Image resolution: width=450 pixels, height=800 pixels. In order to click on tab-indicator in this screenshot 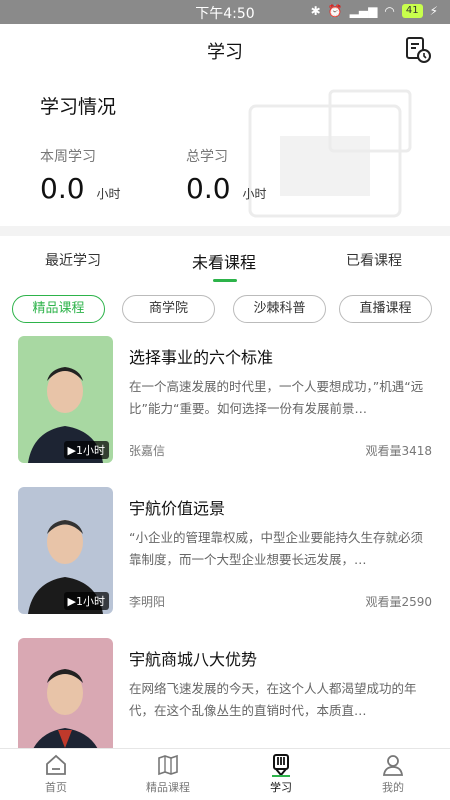, I will do `click(225, 280)`.